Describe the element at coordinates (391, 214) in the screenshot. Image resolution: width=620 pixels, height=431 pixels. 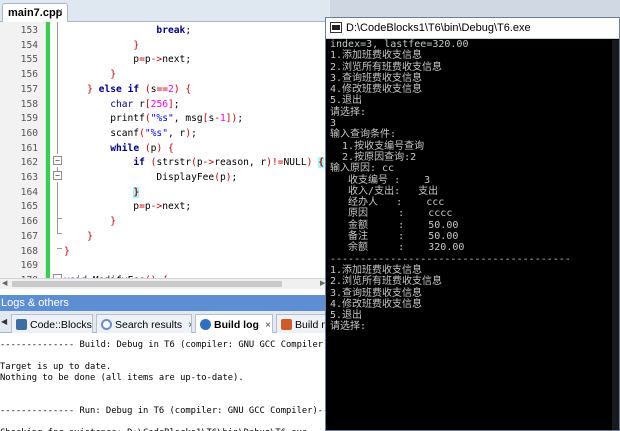
I see `console-line: 原因 : cccc` at that location.